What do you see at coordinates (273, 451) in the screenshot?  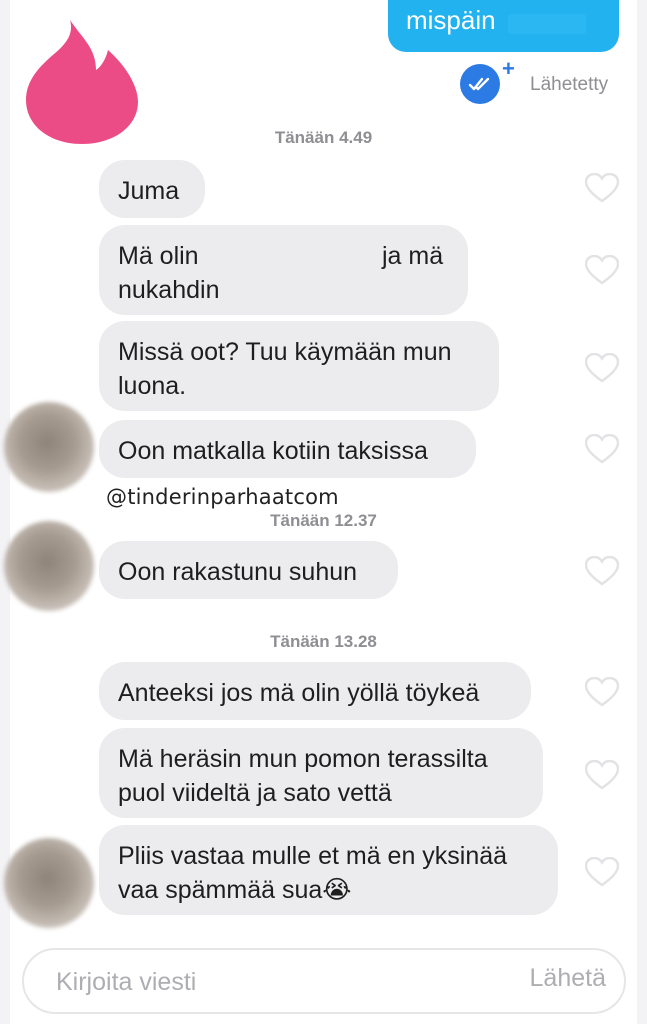 I see `message-text: Oon matkalla kotiin taksissa` at bounding box center [273, 451].